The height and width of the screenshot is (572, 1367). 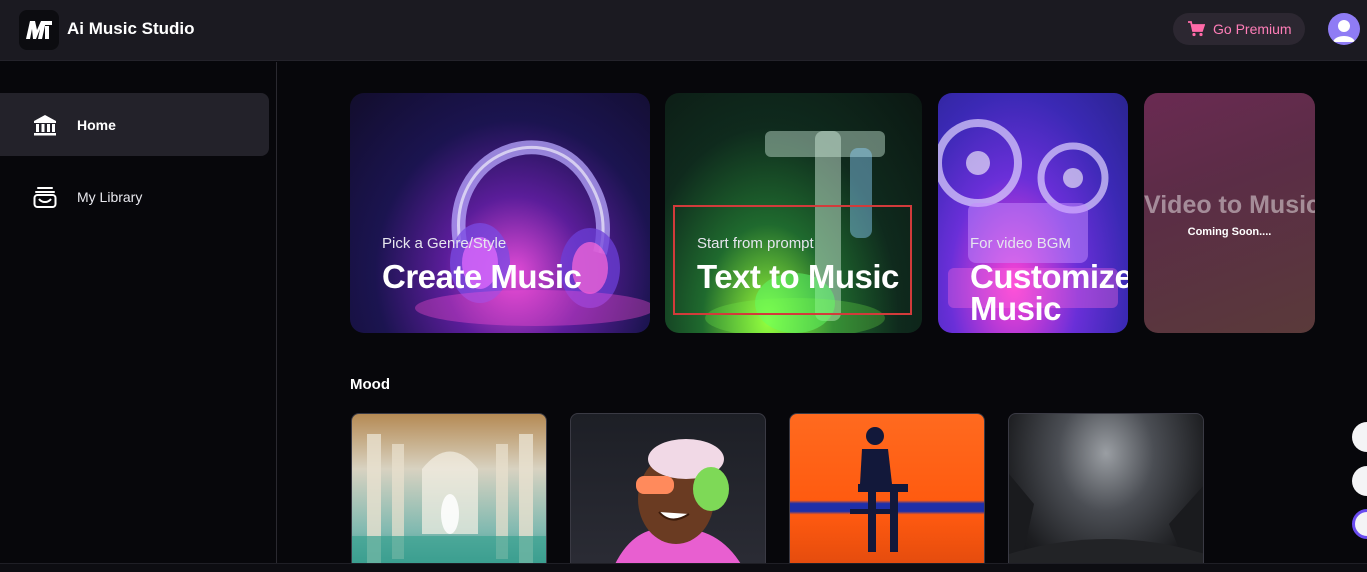 I want to click on create-music-card: Pick a Genre/Style Create Music, so click(x=500, y=213).